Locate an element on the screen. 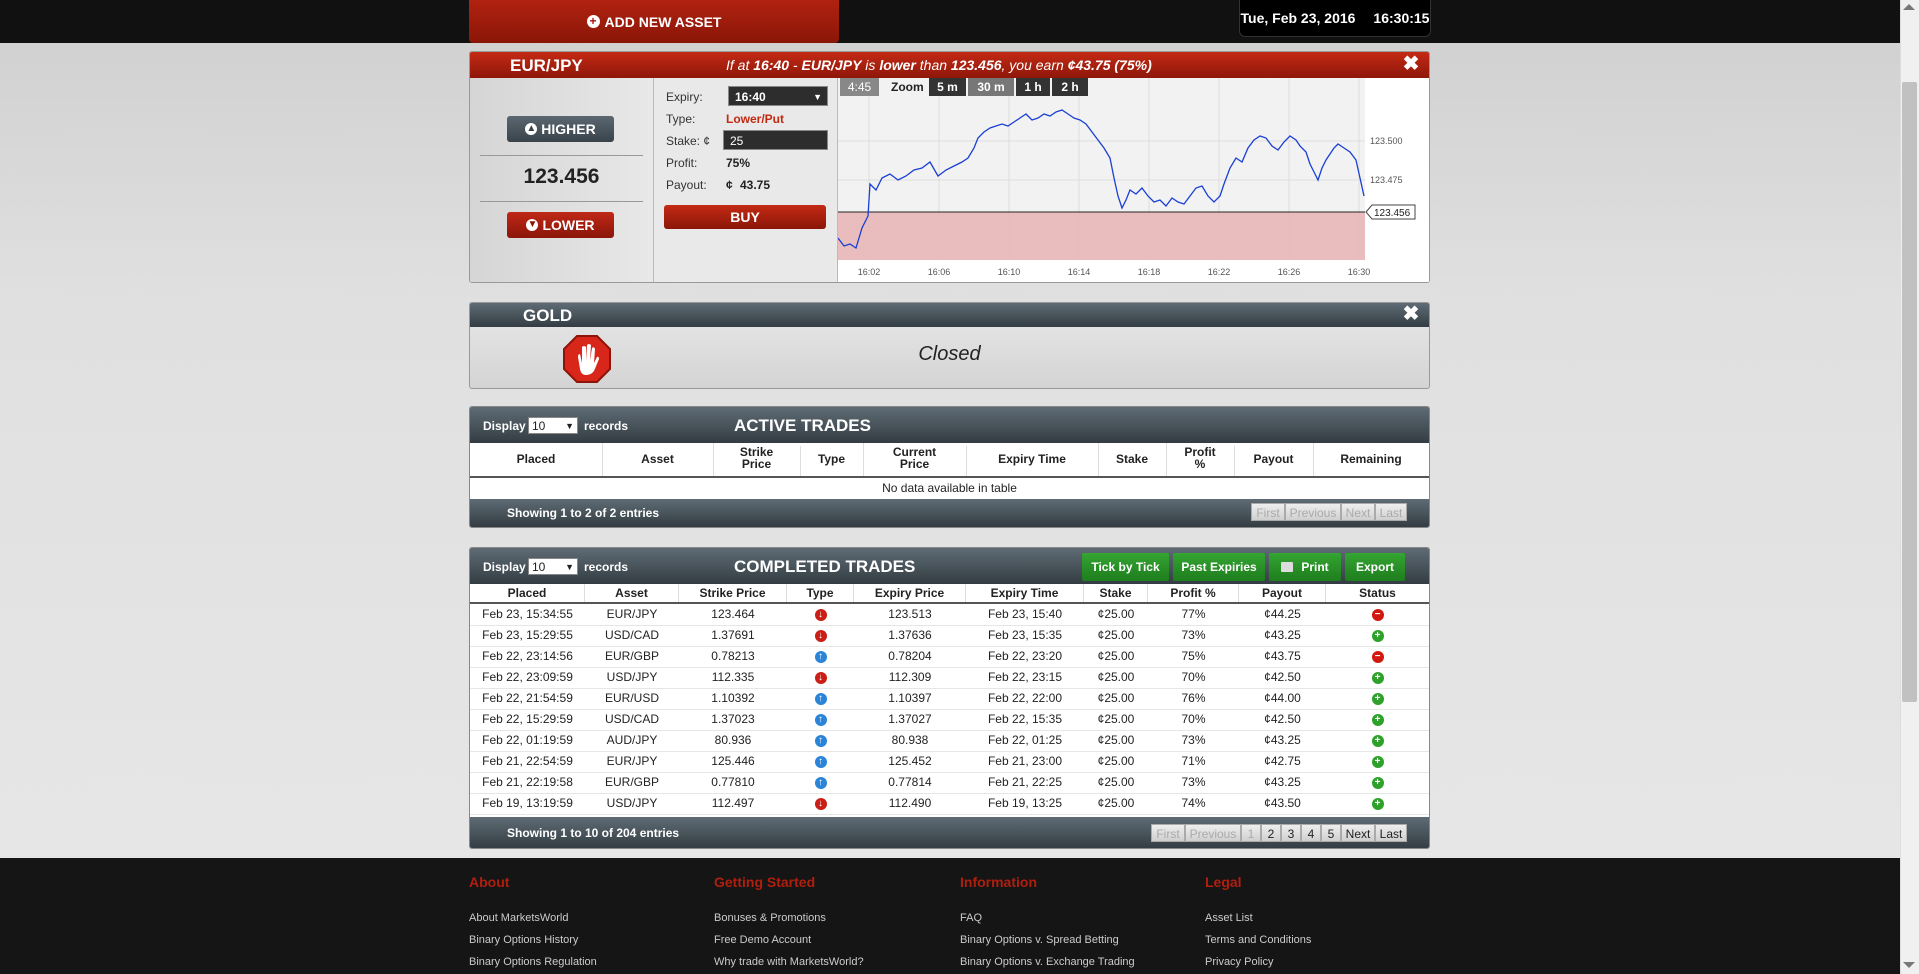 Image resolution: width=1919 pixels, height=974 pixels. lower-button: ▼ LOWER is located at coordinates (560, 225).